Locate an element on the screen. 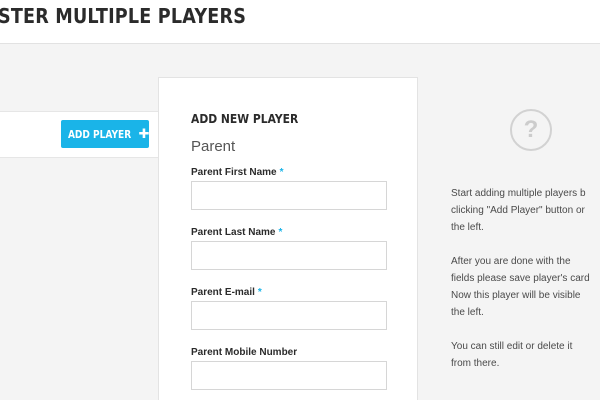 This screenshot has width=600, height=400. add-player-button: ADD PLAYER ✚ is located at coordinates (105, 134).